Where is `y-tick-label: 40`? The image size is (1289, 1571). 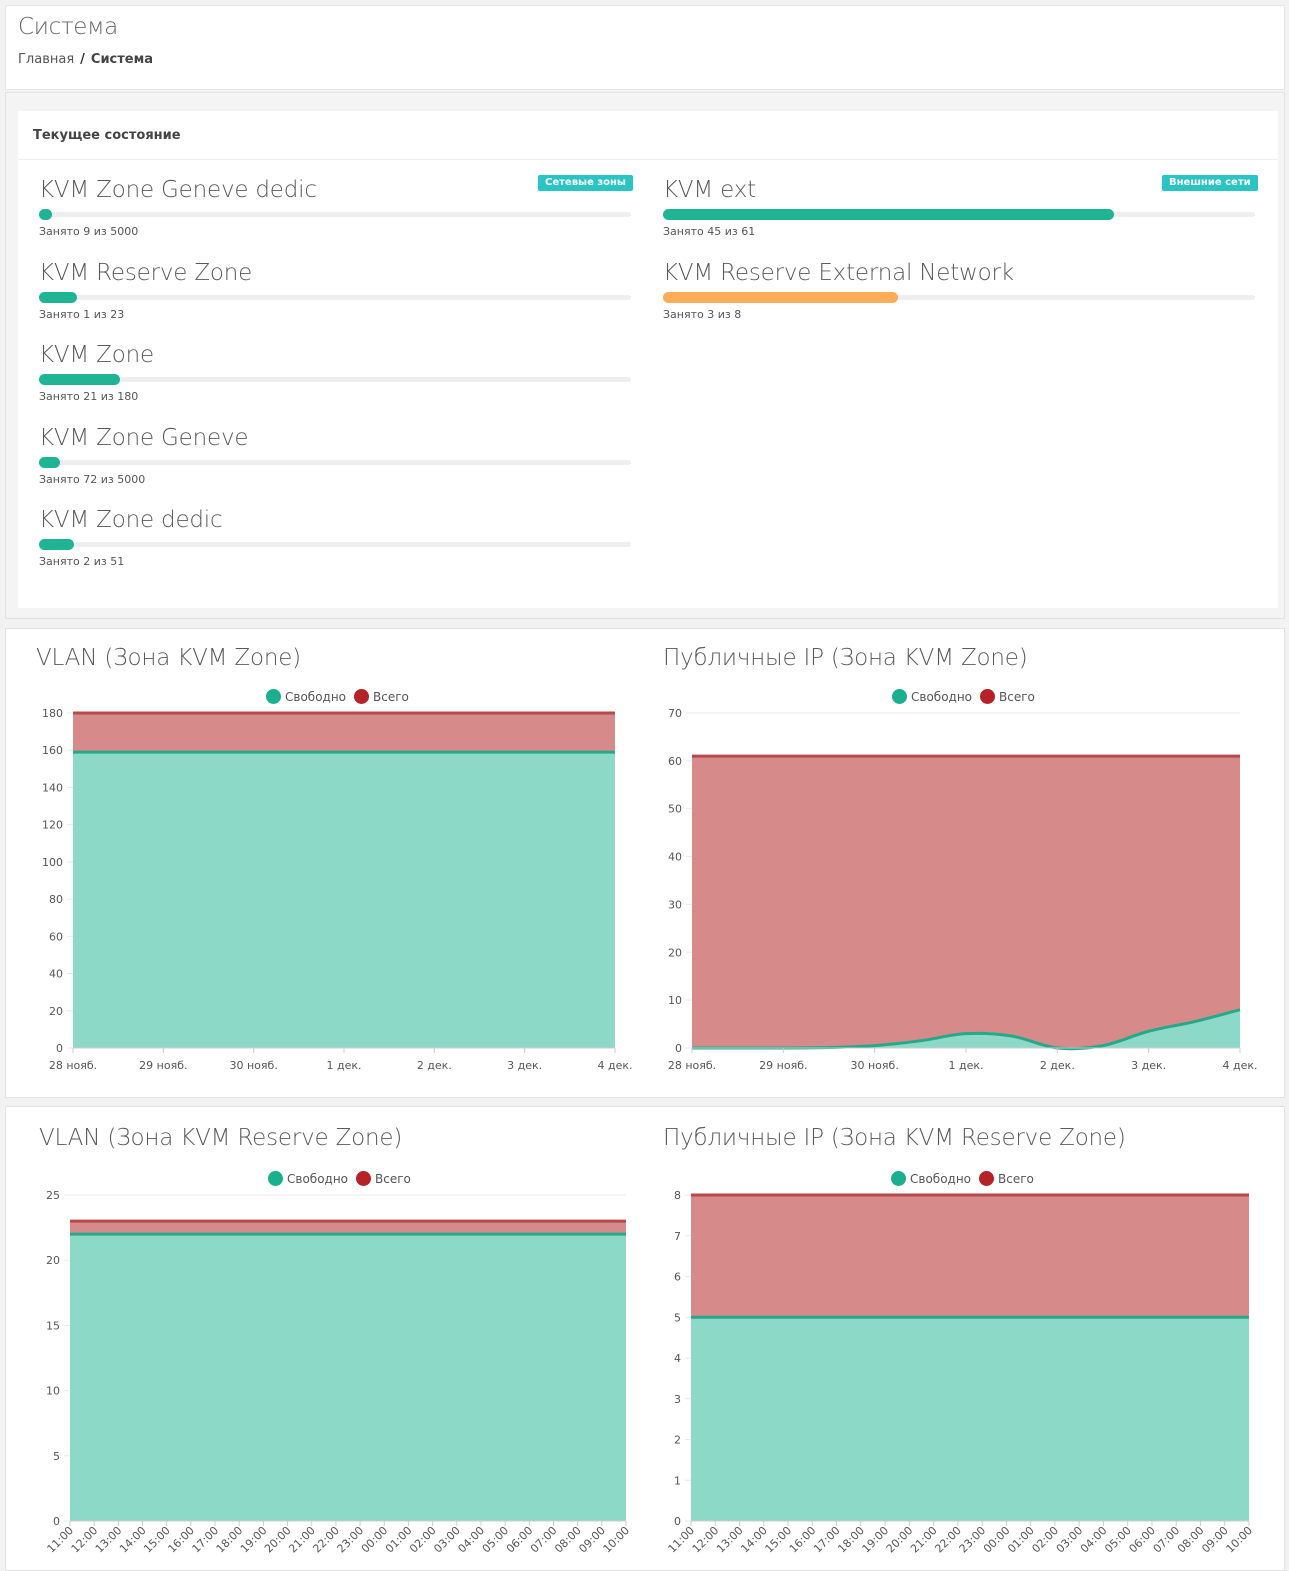
y-tick-label: 40 is located at coordinates (675, 857).